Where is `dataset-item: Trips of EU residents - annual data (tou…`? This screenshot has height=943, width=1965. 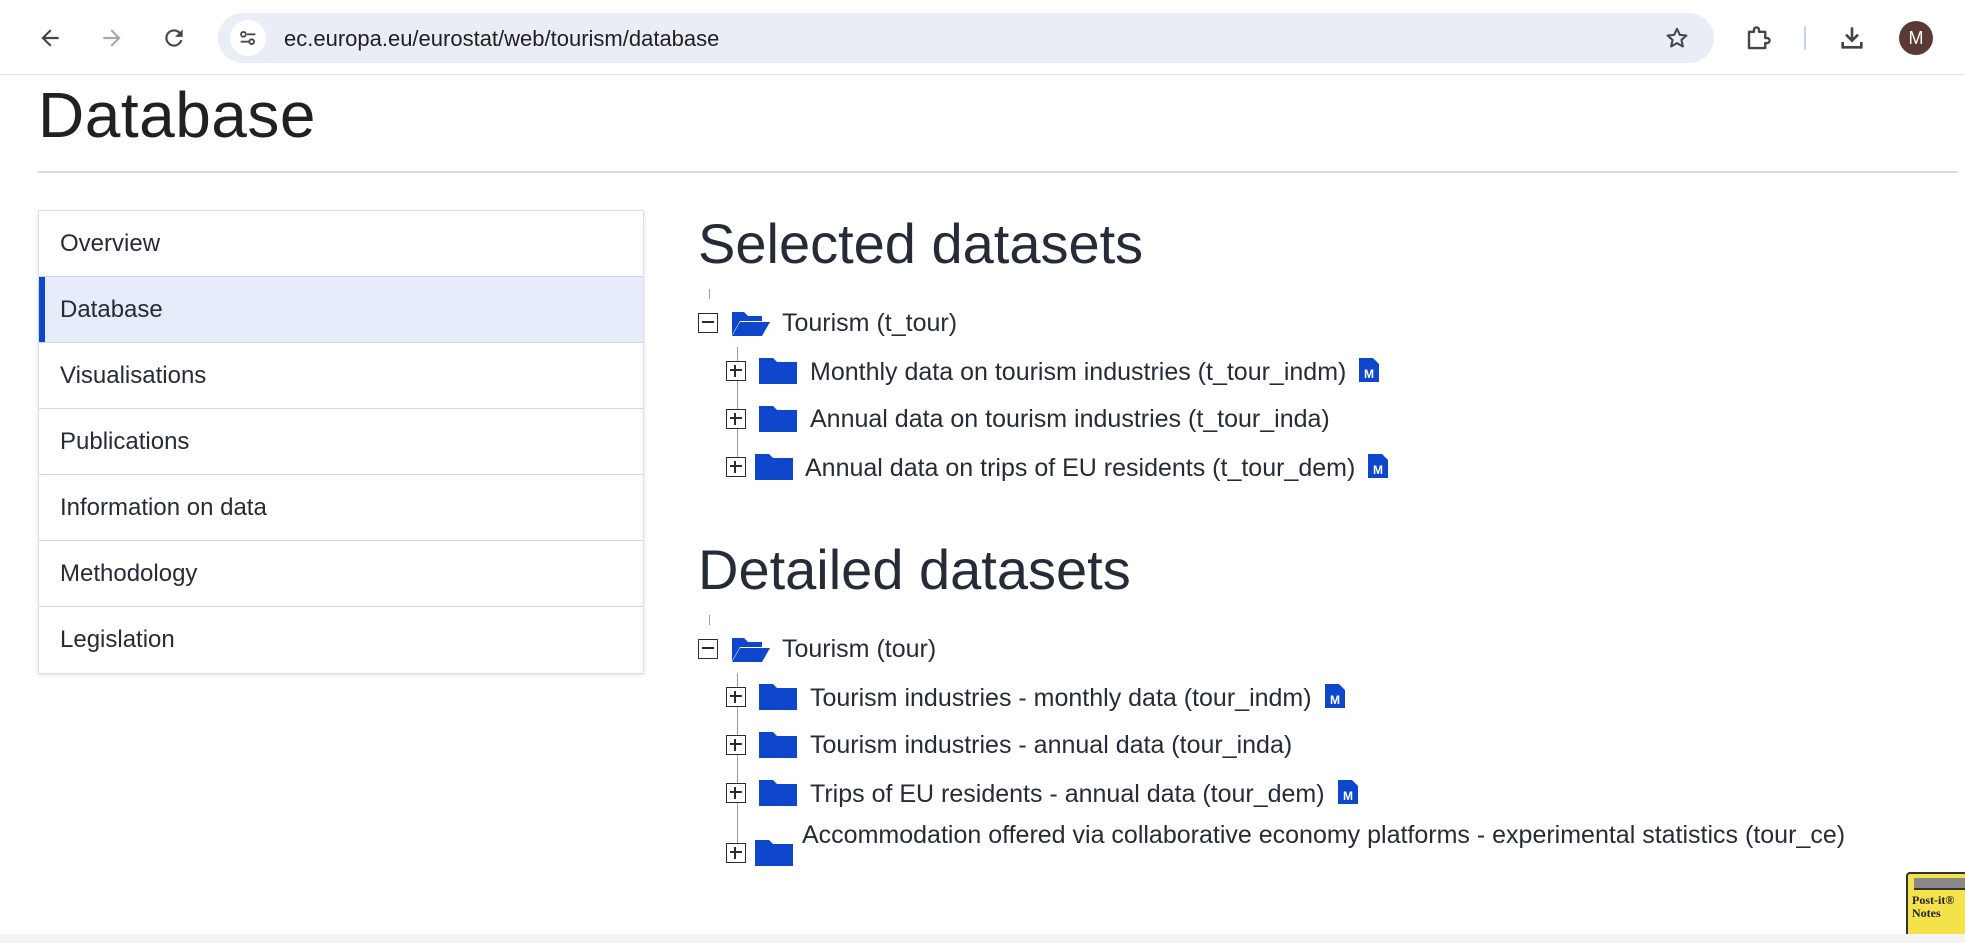
dataset-item: Trips of EU residents - annual data (tou… is located at coordinates (1308, 793).